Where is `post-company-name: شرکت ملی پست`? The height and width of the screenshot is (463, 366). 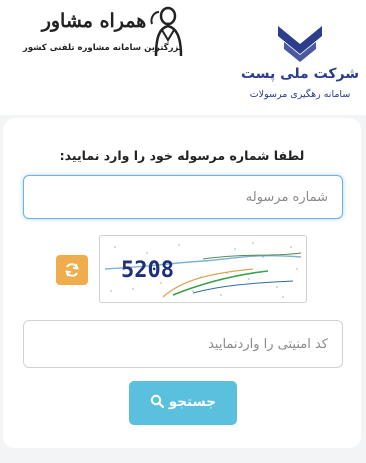
post-company-name: شرکت ملی پست is located at coordinates (300, 74).